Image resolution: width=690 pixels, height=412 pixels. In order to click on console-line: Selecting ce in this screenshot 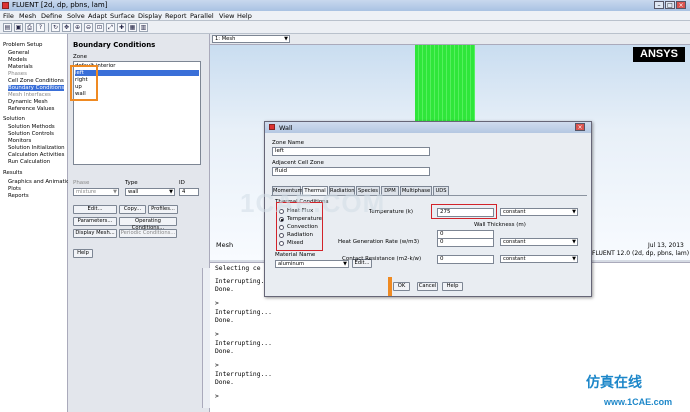, I will do `click(238, 268)`.